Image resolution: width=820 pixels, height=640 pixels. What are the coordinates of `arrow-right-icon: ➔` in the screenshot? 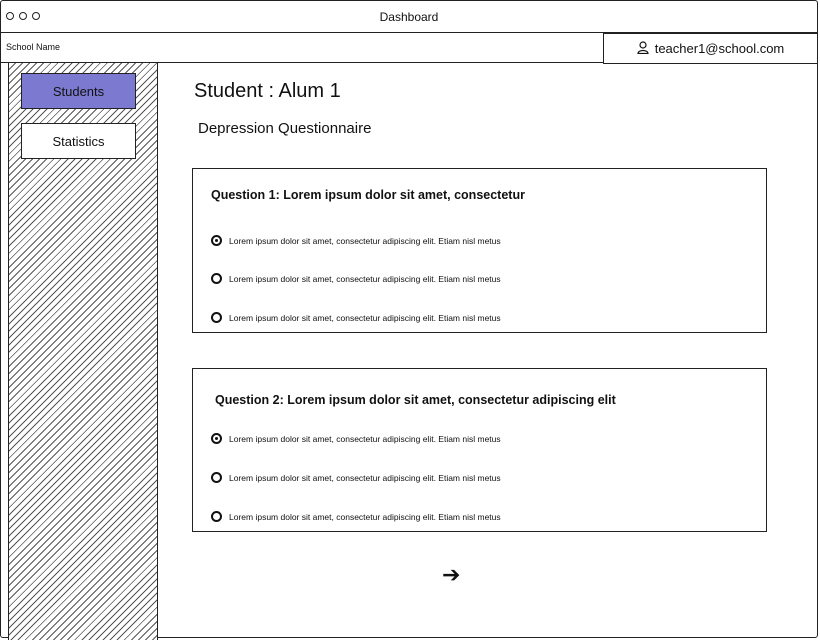 It's located at (451, 575).